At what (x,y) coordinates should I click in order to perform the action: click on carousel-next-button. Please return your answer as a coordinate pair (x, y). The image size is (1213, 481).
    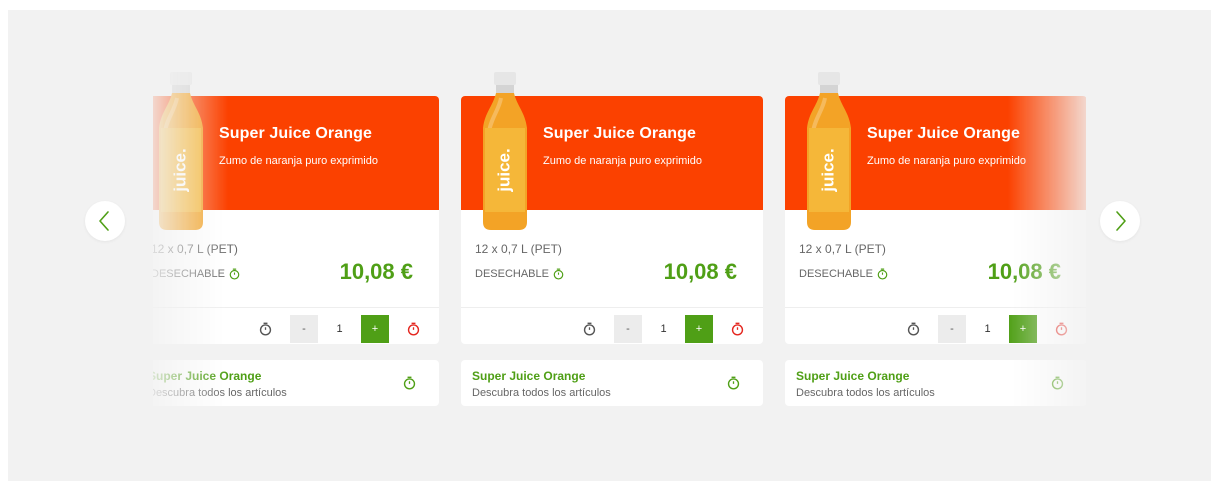
    Looking at the image, I should click on (1120, 221).